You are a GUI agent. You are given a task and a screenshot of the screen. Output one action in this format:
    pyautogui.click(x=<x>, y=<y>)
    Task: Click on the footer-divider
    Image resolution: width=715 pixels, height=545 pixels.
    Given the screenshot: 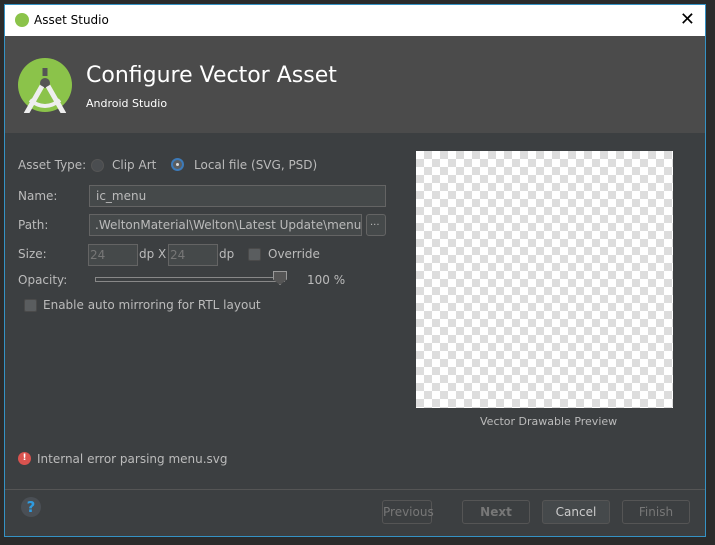 What is the action you would take?
    pyautogui.click(x=355, y=489)
    